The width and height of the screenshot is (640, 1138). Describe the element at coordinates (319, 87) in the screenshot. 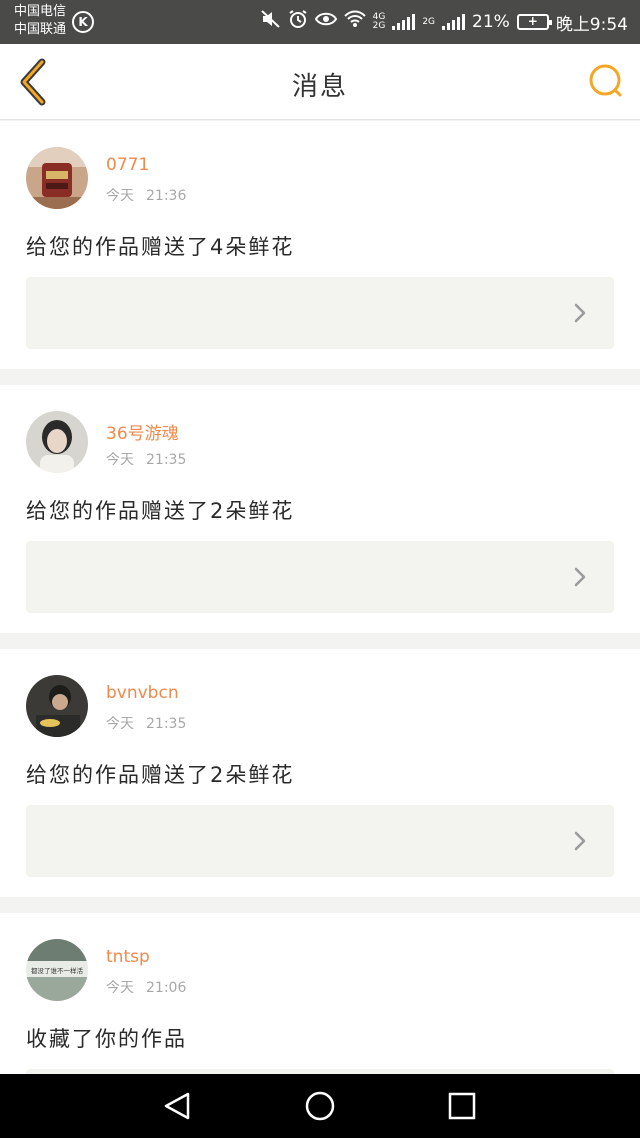

I see `page-title: 消息` at that location.